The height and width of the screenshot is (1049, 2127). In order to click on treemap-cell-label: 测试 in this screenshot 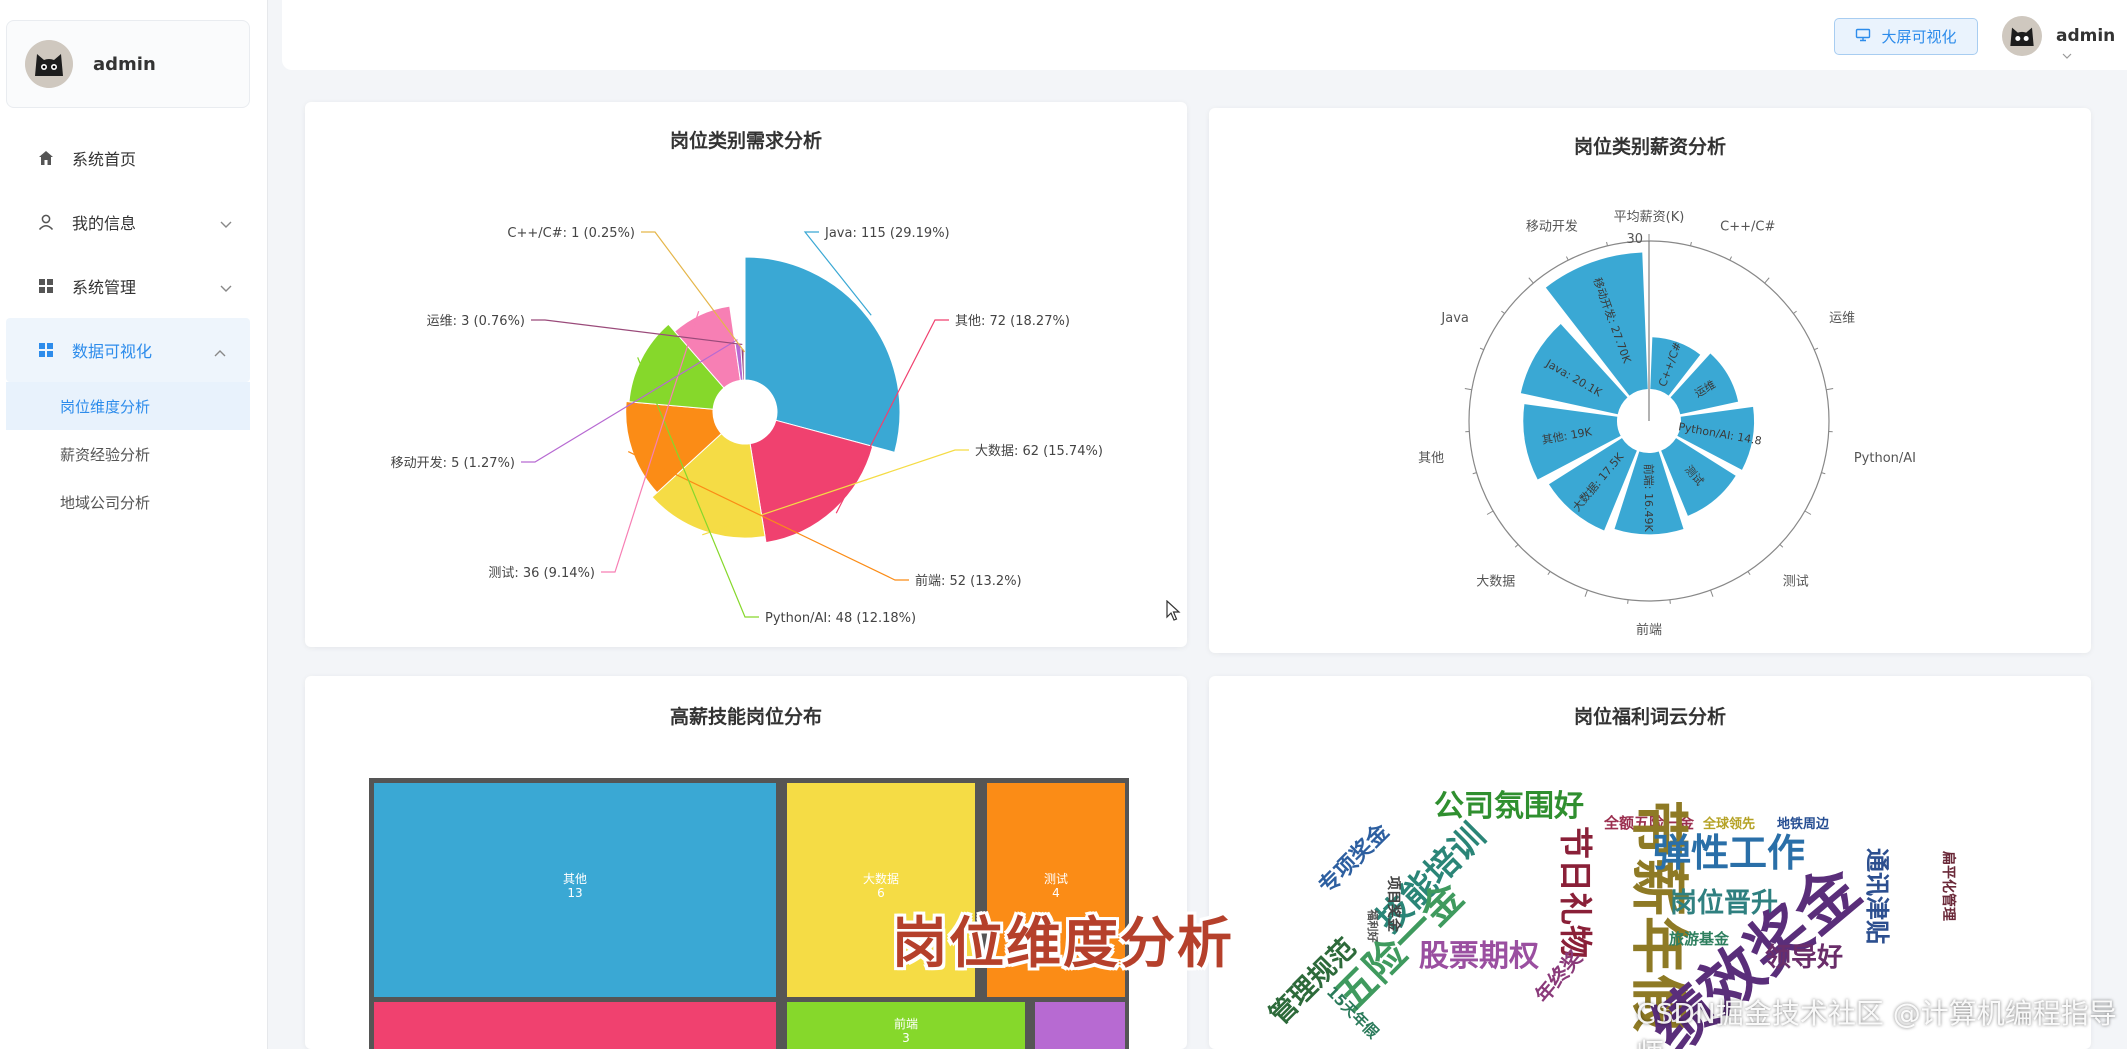, I will do `click(1056, 878)`.